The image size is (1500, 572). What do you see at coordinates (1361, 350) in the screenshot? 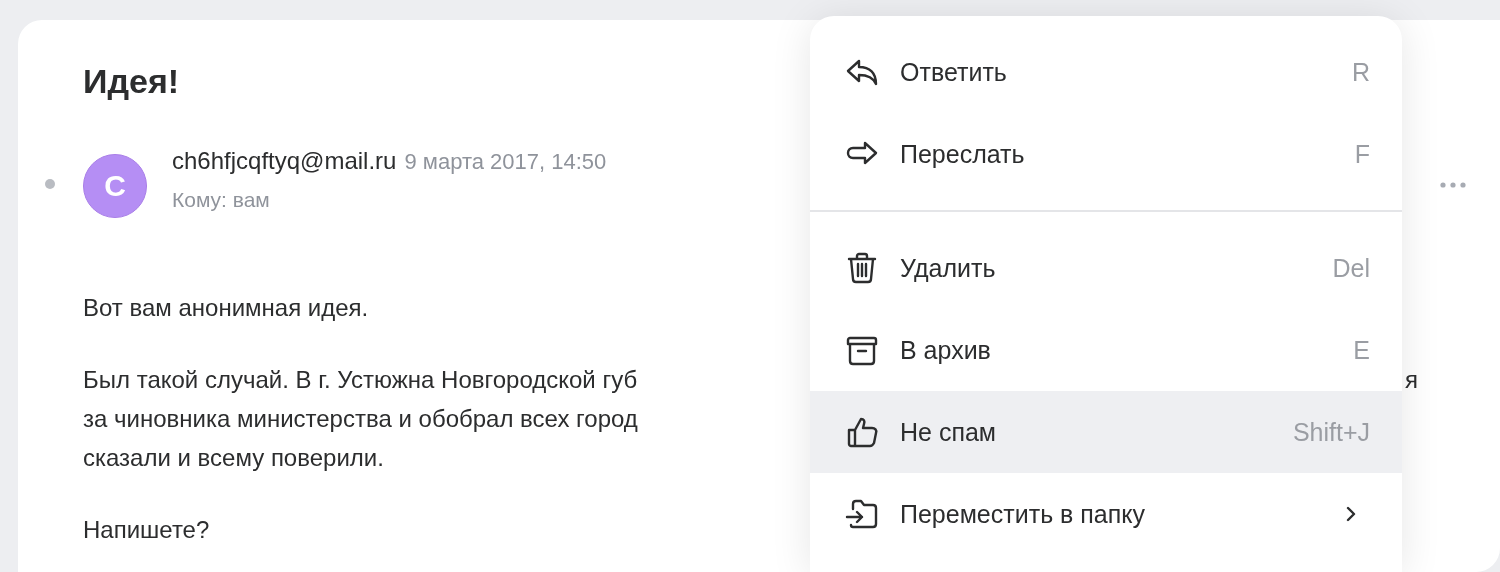
I see `shortcut-text: E` at bounding box center [1361, 350].